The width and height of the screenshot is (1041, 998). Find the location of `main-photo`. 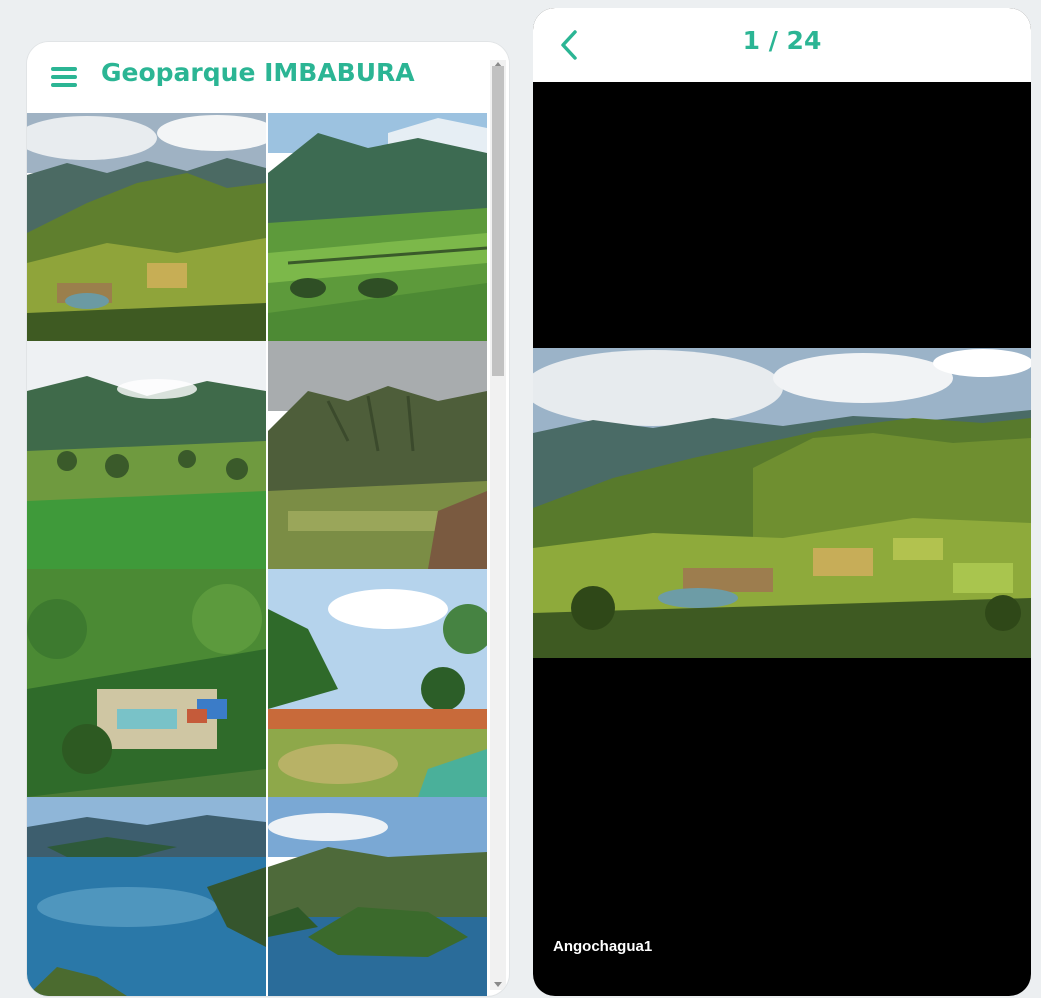

main-photo is located at coordinates (782, 503).